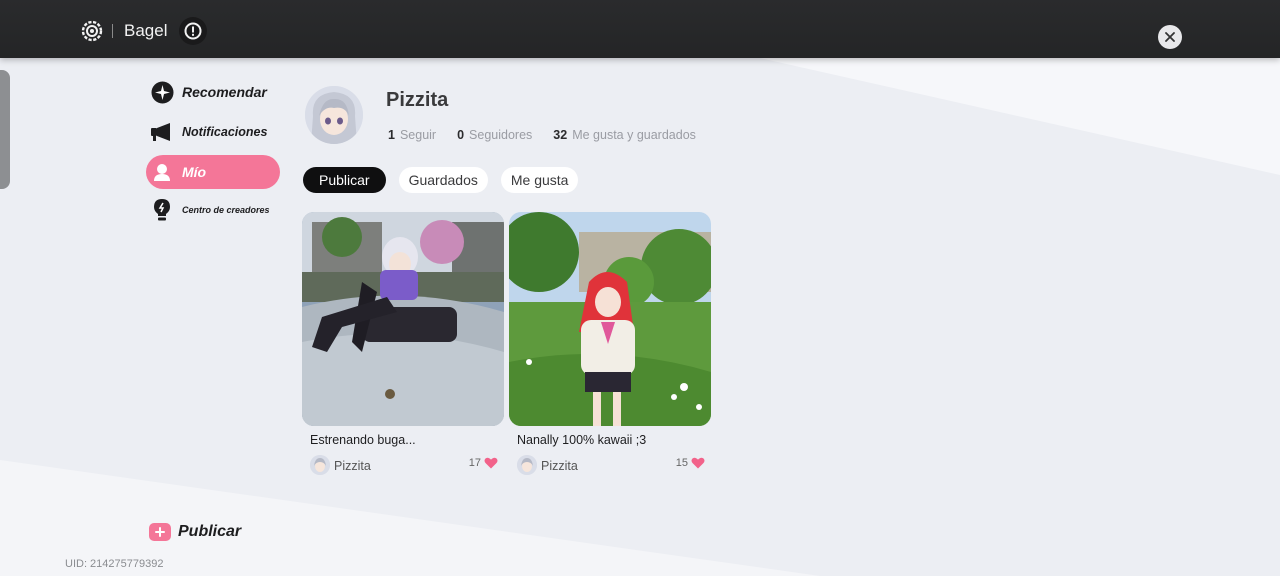 The image size is (1280, 576). I want to click on close-icon, so click(1170, 37).